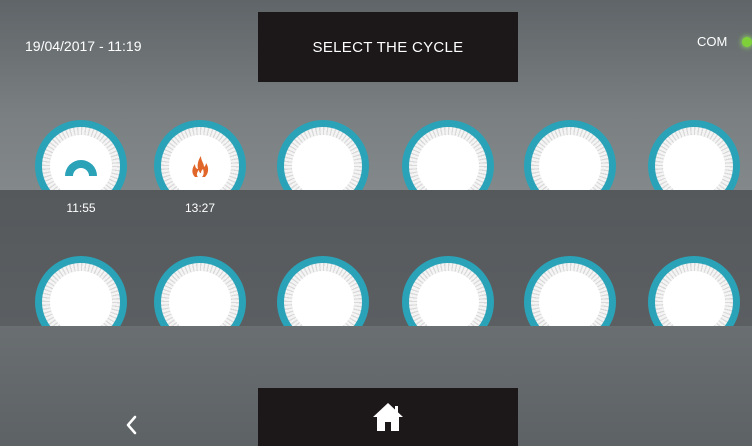 The width and height of the screenshot is (752, 446). I want to click on page-title: SELECT THE CYCLE, so click(388, 47).